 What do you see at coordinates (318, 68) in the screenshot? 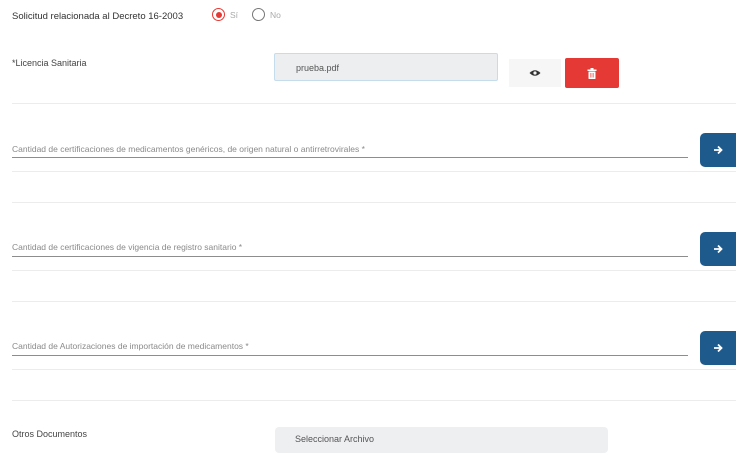
I see `licencia-file-name: prueba.pdf` at bounding box center [318, 68].